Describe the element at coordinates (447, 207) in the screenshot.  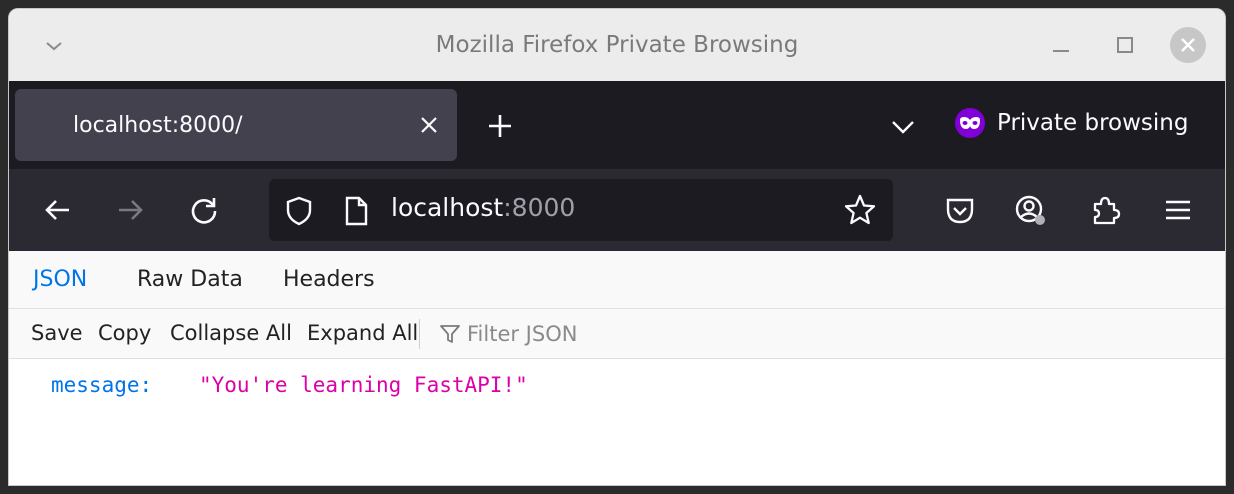
I see `url-host: localhost` at that location.